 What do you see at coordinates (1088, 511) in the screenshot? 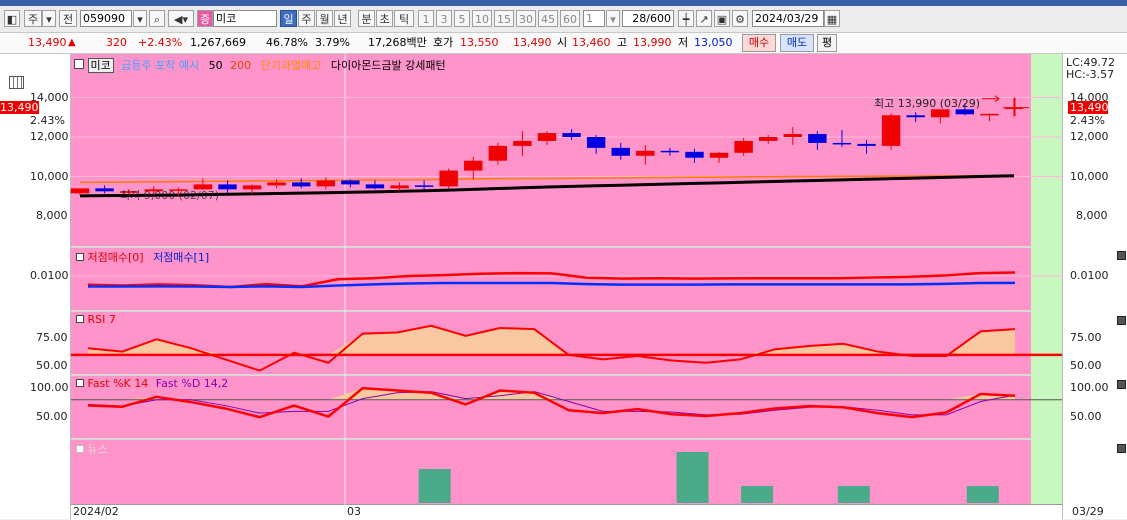
I see `x-label-end: 03/29` at bounding box center [1088, 511].